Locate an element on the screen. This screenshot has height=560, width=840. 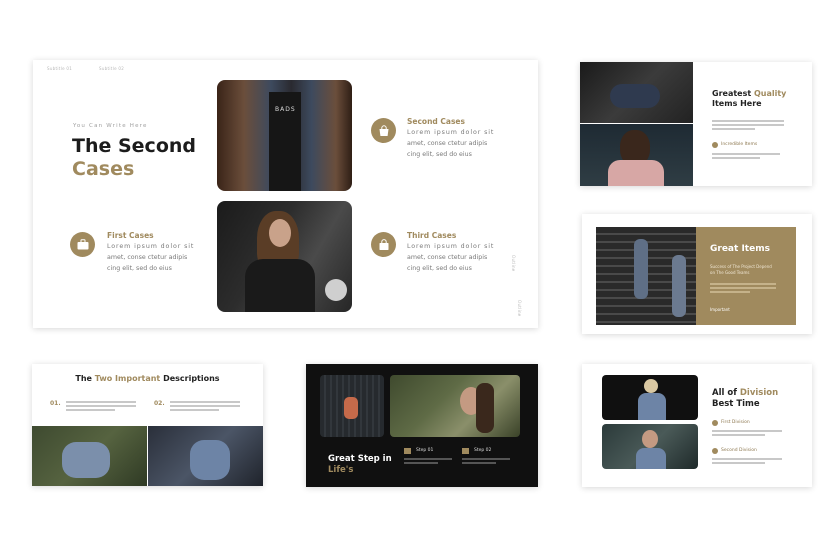
denim-knee is located at coordinates (635, 96).